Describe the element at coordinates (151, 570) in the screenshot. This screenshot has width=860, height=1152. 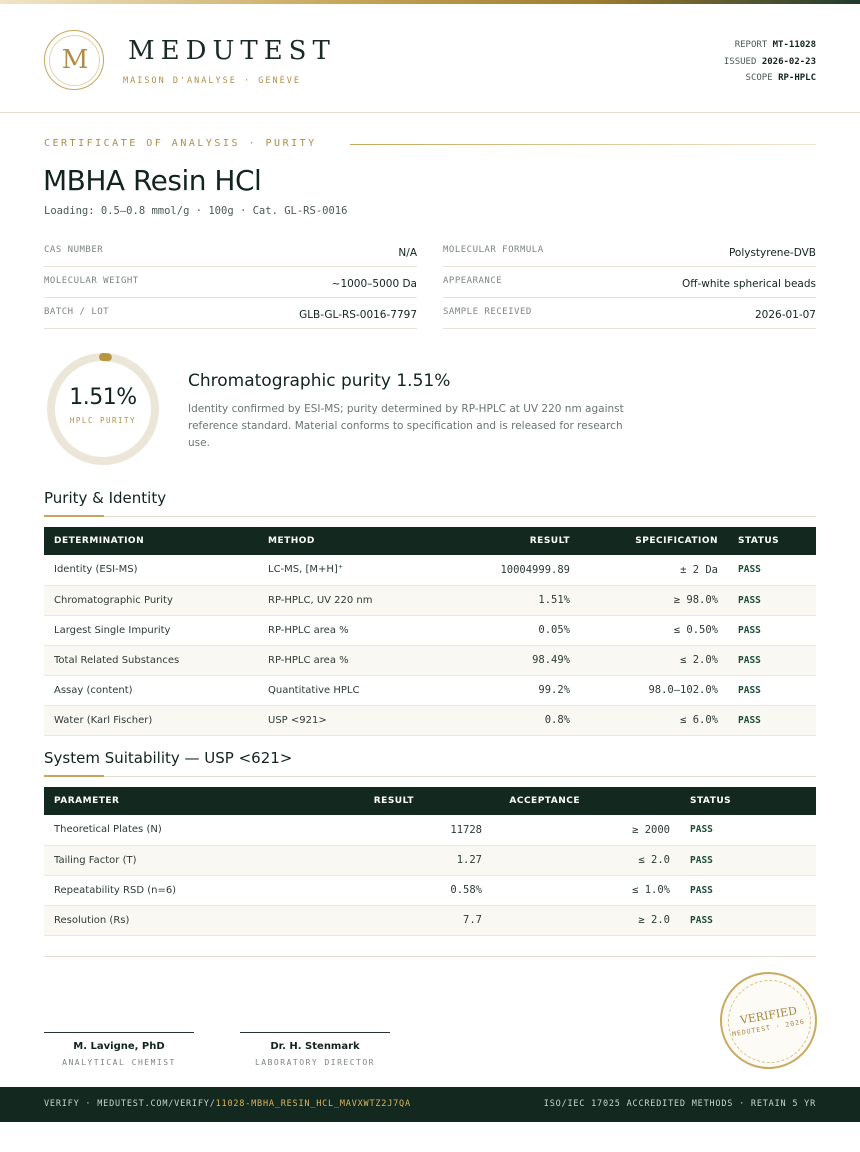
I see `cell-determination: Identity (ESI-MS)` at that location.